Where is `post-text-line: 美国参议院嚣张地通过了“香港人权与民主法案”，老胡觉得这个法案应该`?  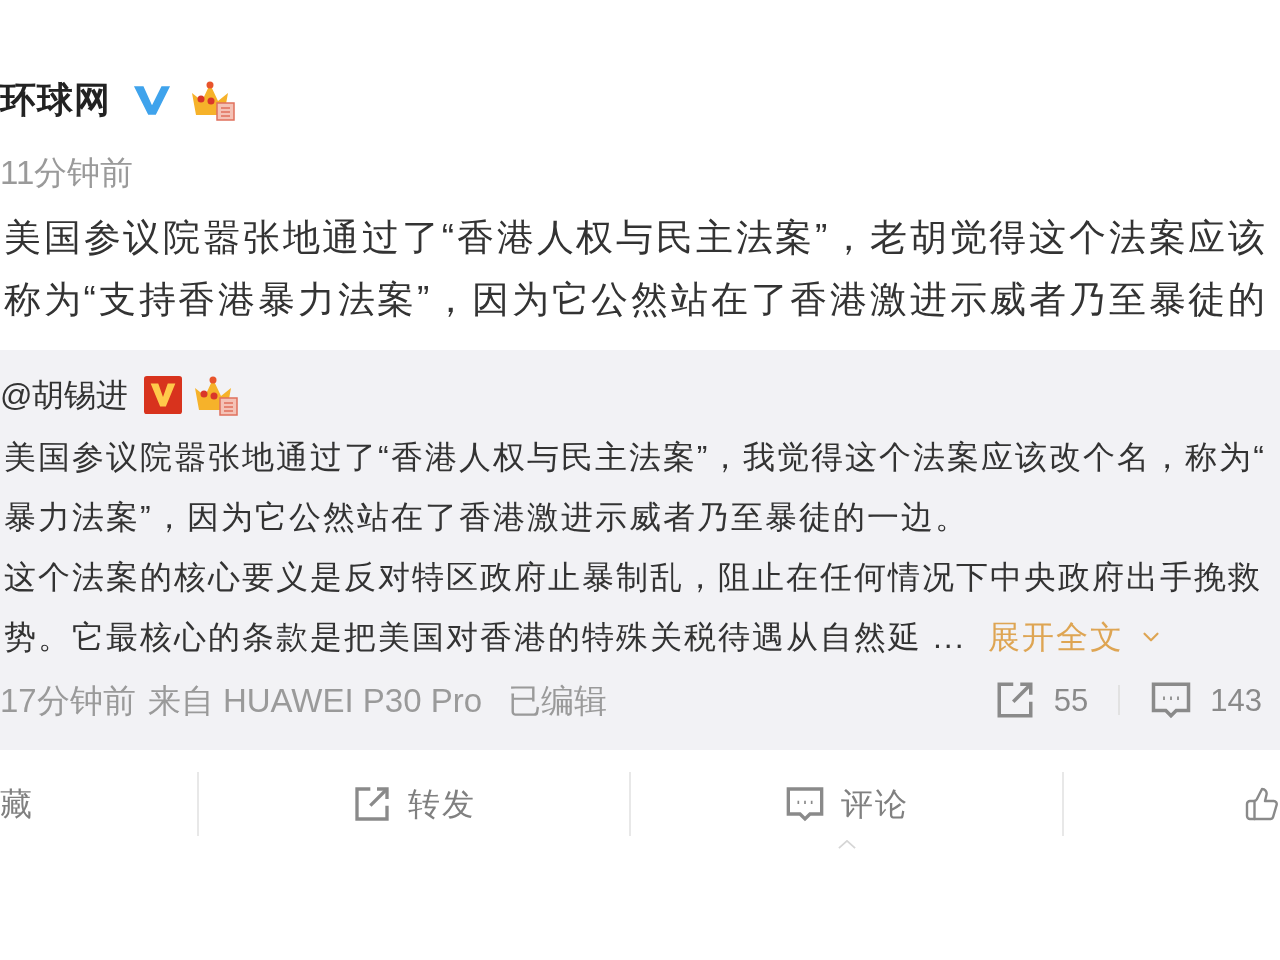
post-text-line: 美国参议院嚣张地通过了“香港人权与民主法案”，老胡觉得这个法案应该 is located at coordinates (636, 237).